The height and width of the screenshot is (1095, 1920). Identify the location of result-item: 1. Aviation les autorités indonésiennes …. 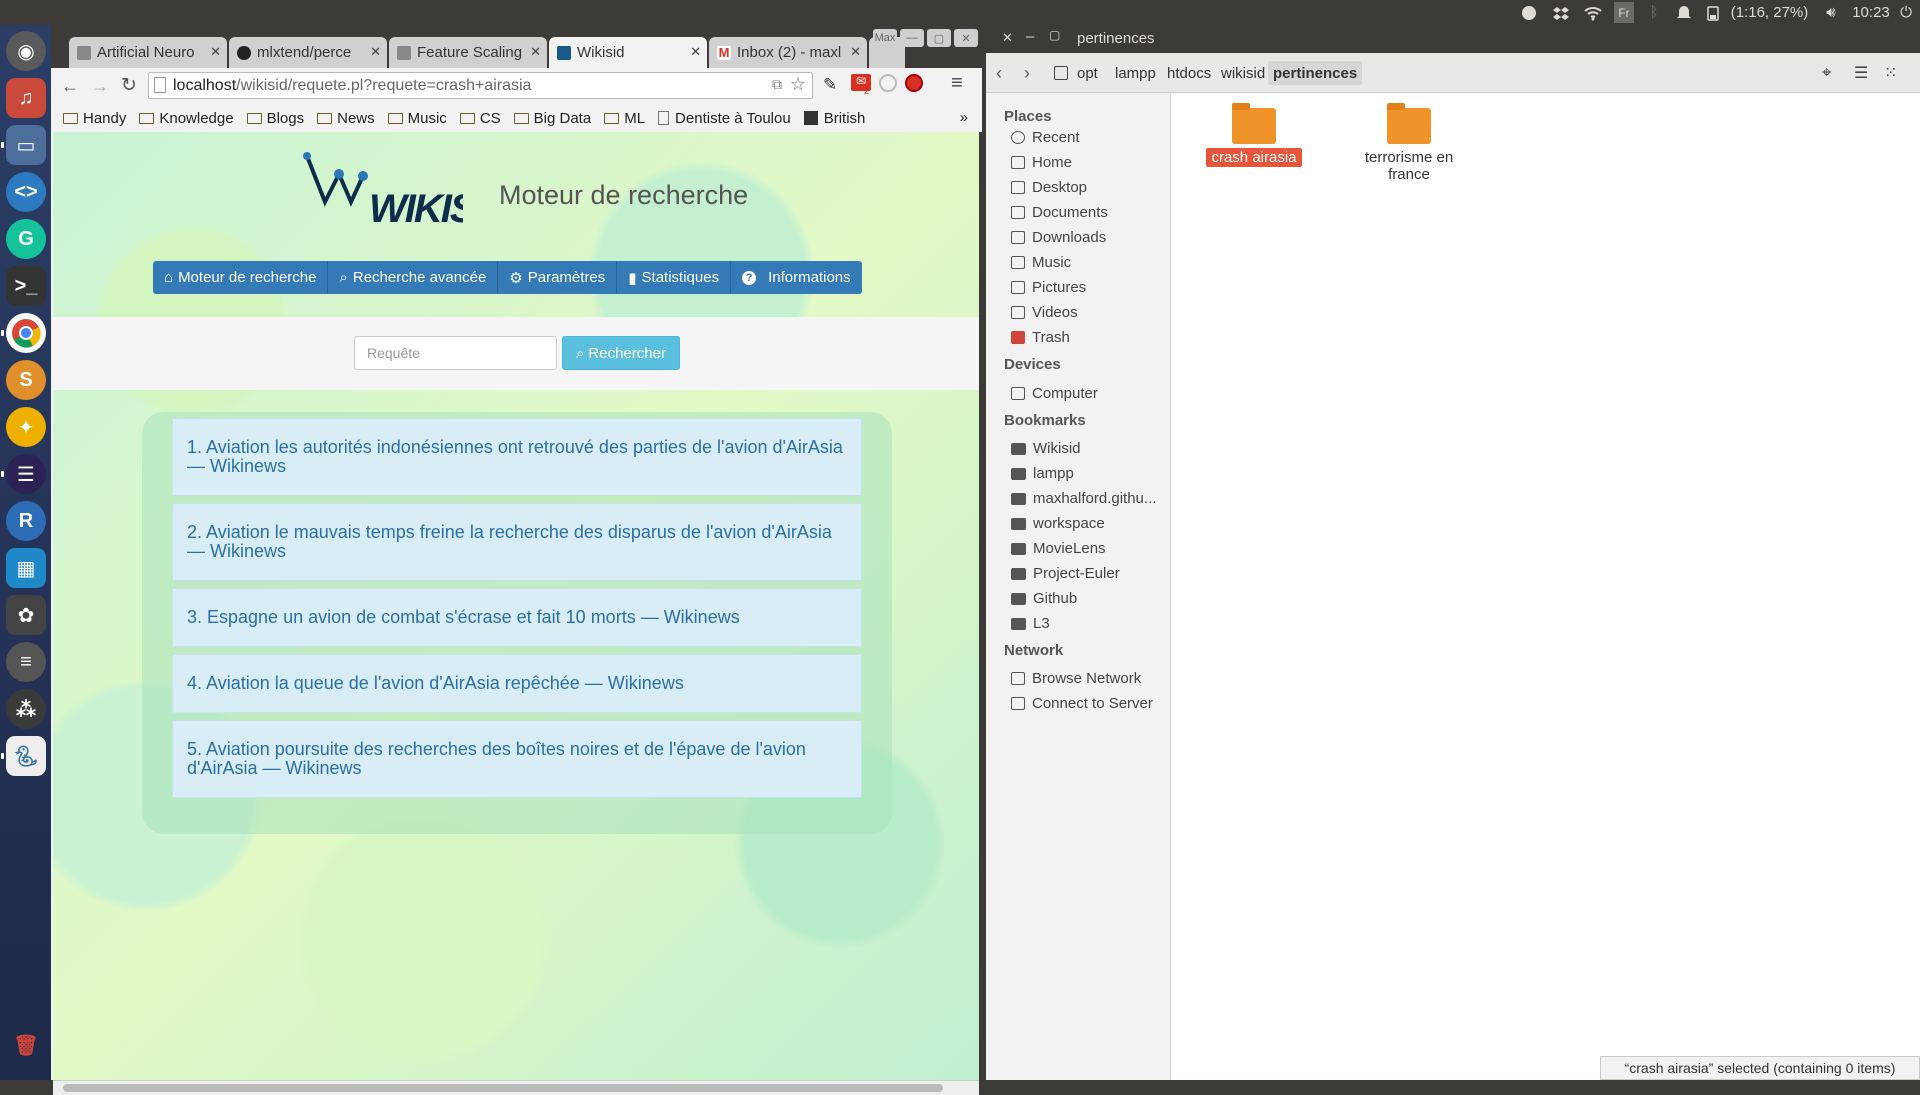
(517, 457).